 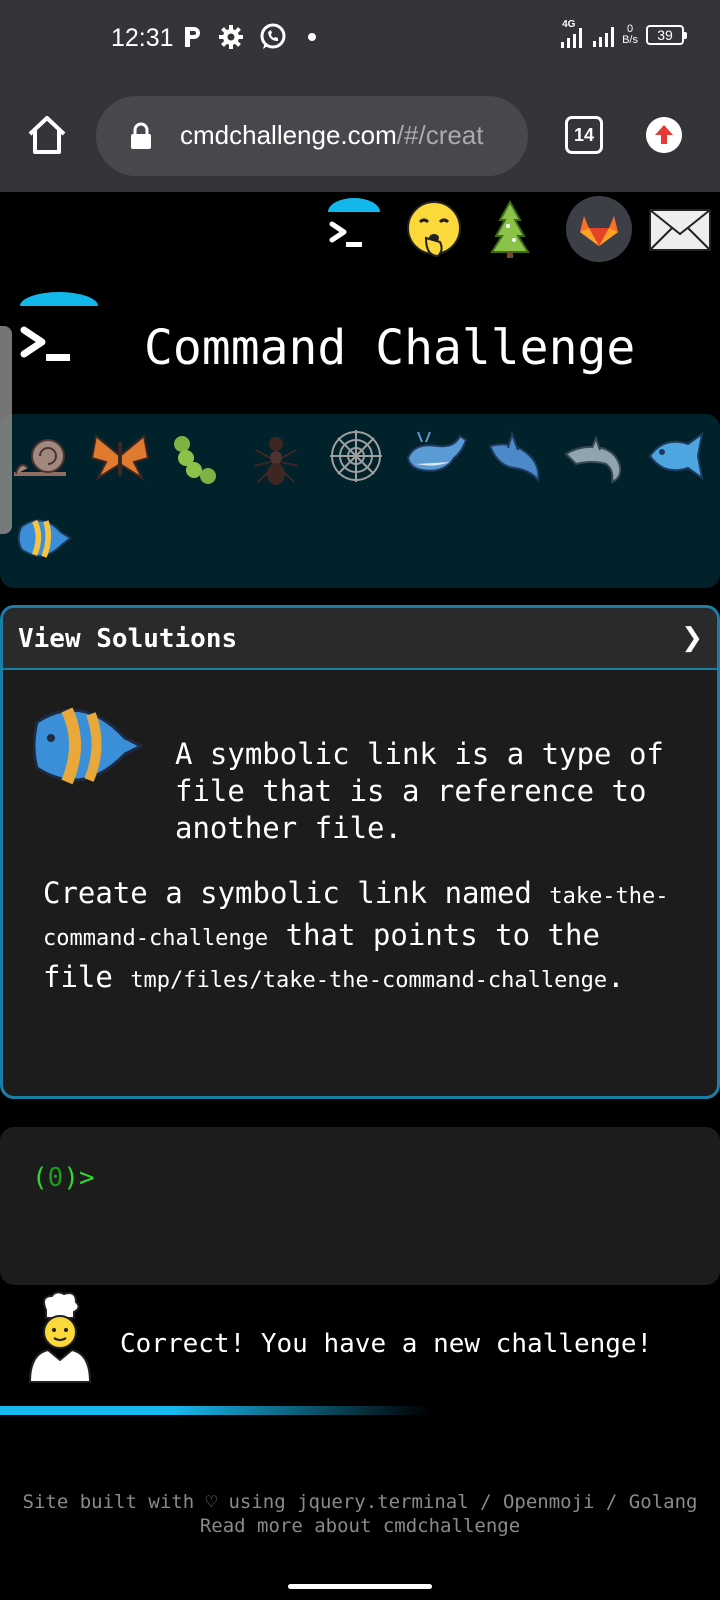 I want to click on whatsapp-icon, so click(x=273, y=36).